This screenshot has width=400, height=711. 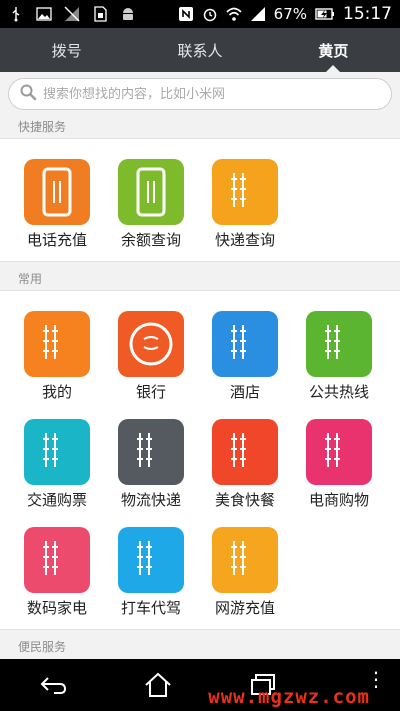 I want to click on wifi-icon, so click(x=234, y=14).